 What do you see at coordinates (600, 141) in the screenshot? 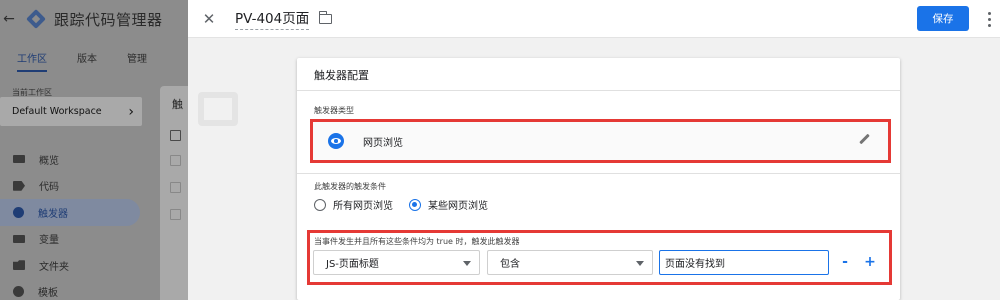
I see `trigger-type-selector: 网页浏览` at bounding box center [600, 141].